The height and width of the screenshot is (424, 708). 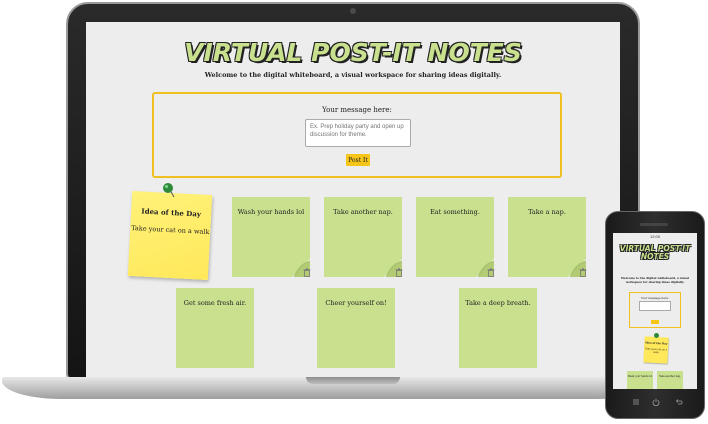 I want to click on phone-idea-text: Take your cat on a walk, so click(x=656, y=351).